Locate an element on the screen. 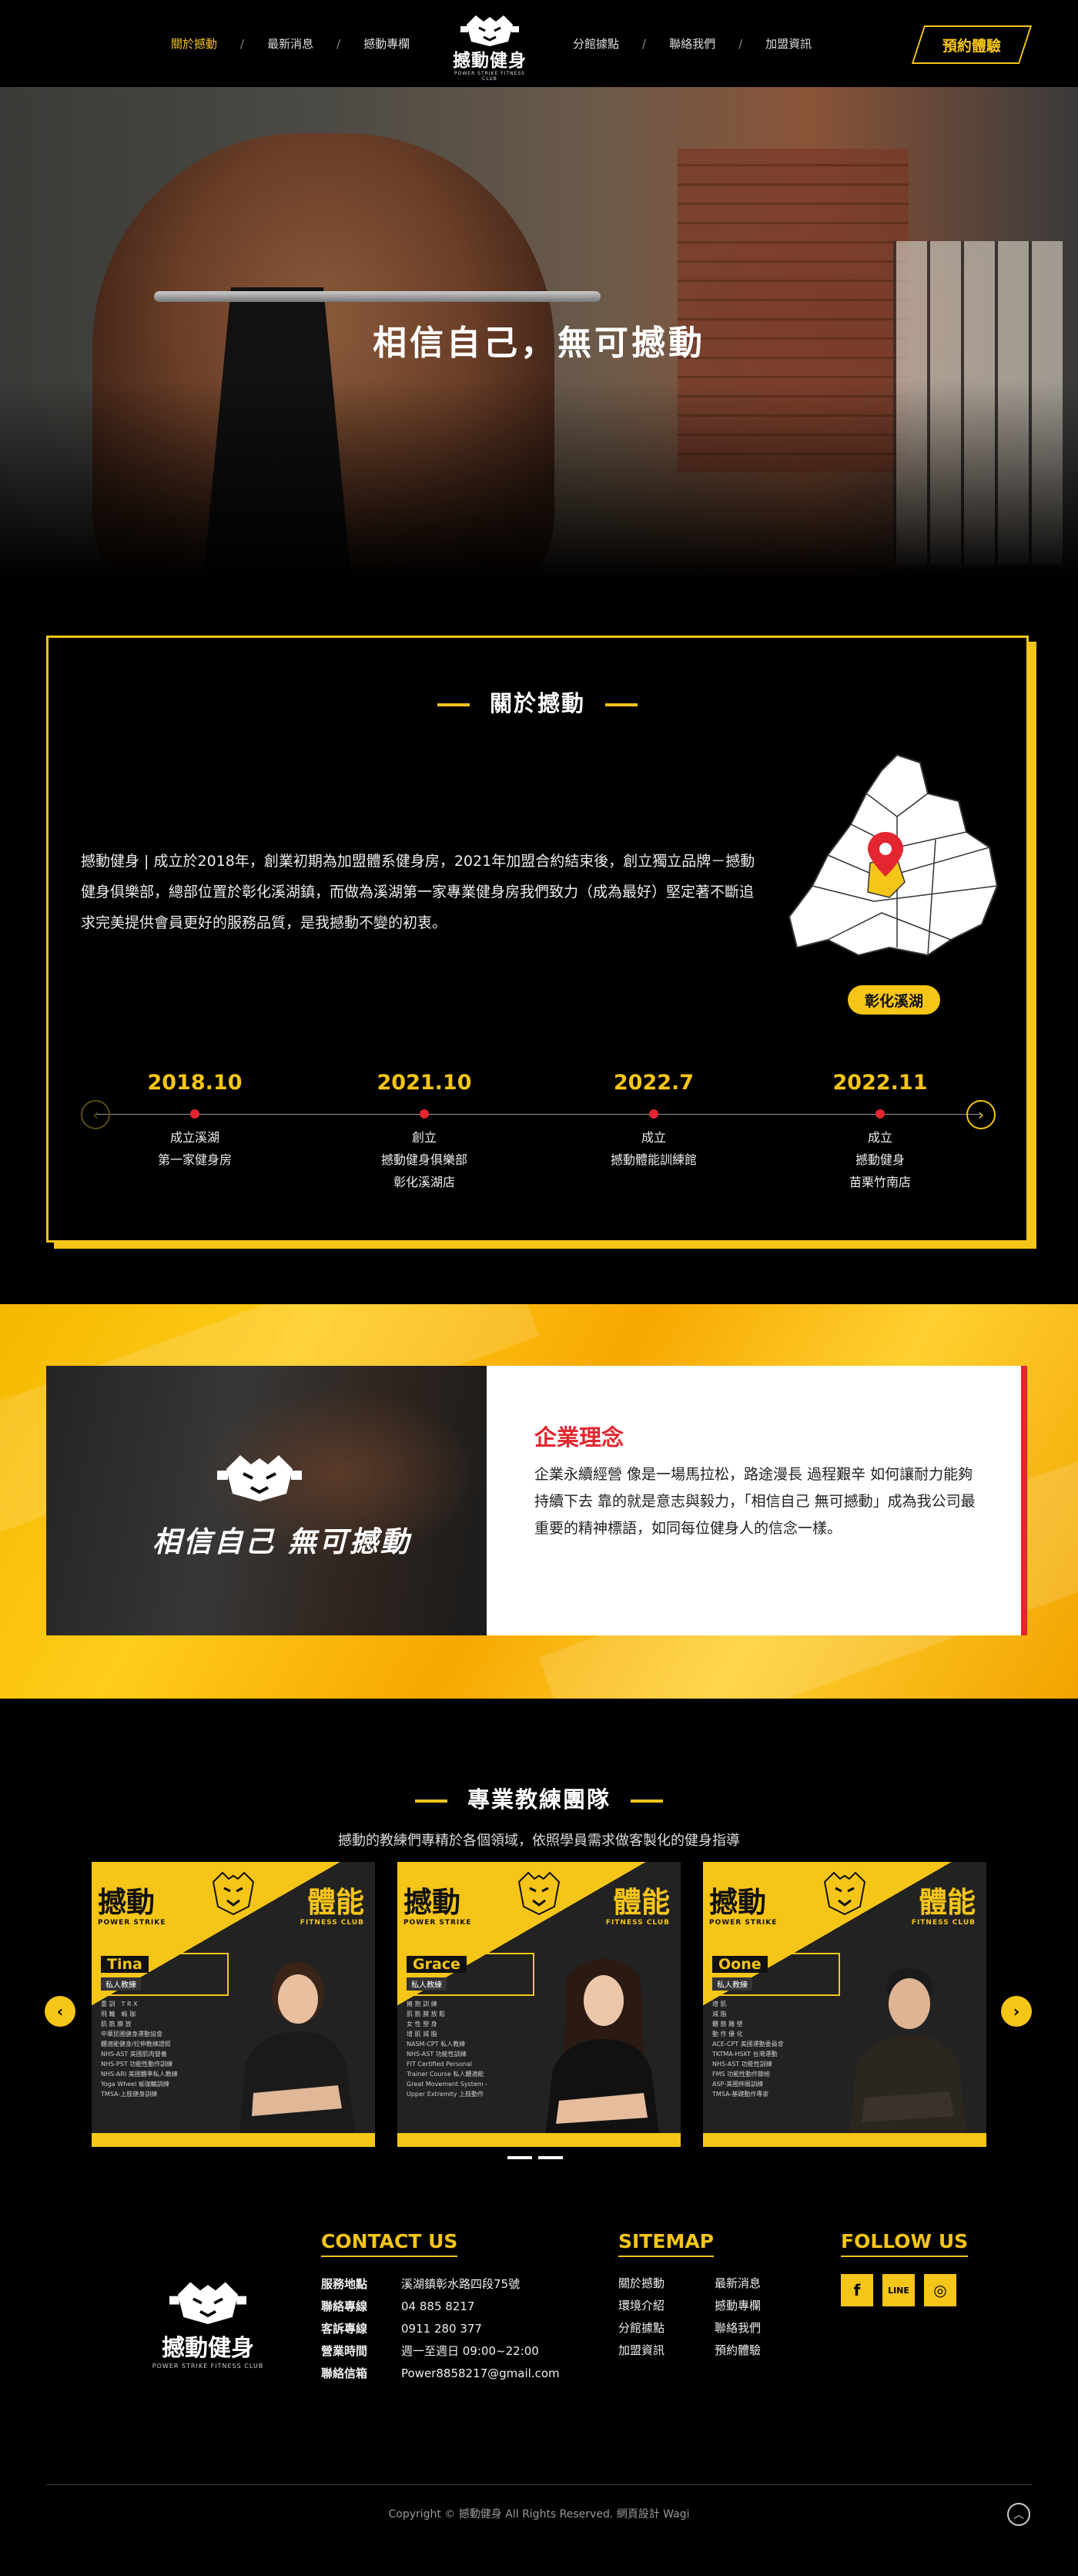 This screenshot has width=1078, height=2576. site-logo: 撼動健身 POWER STRIKE FITNESS CLUB is located at coordinates (489, 46).